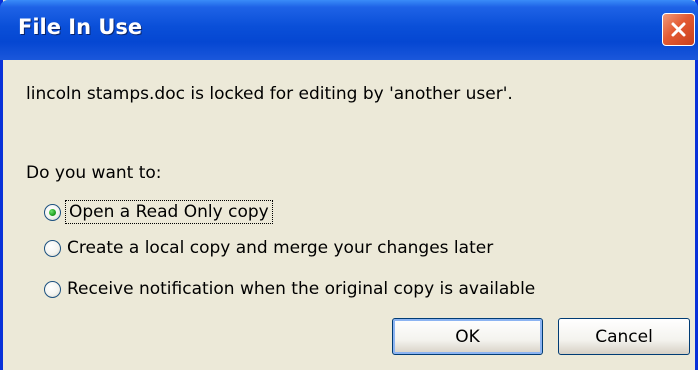  I want to click on radio-create-local-copy, so click(52, 248).